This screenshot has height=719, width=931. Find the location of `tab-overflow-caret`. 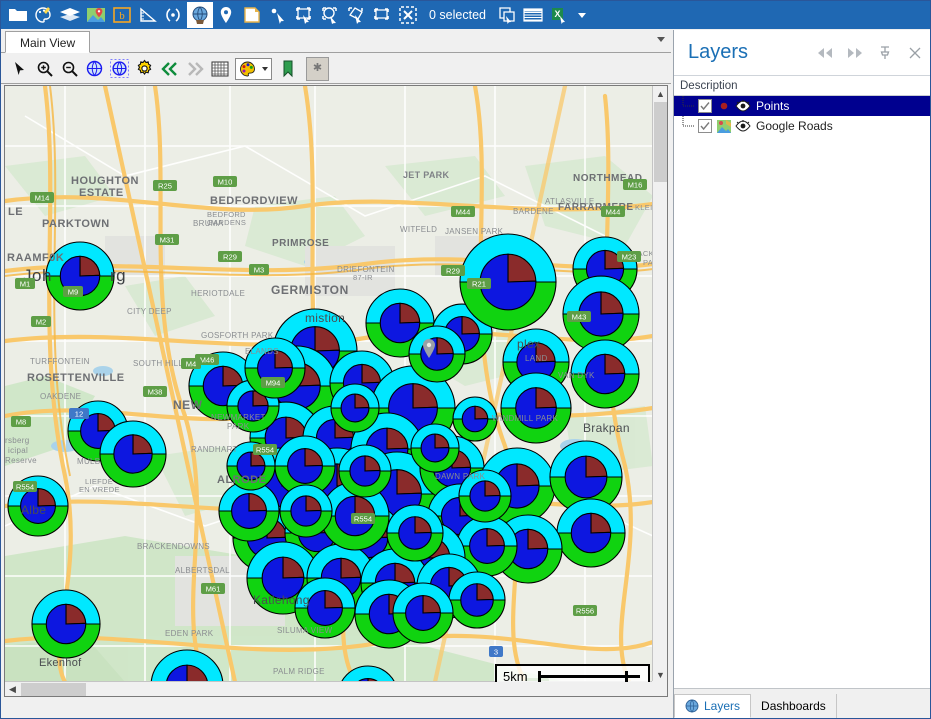

tab-overflow-caret is located at coordinates (661, 39).